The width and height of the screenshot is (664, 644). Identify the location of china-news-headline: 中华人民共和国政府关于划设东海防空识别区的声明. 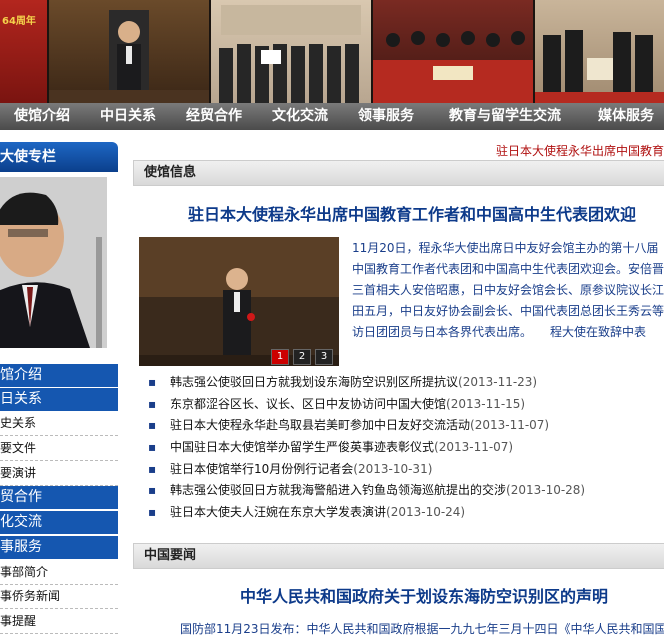
(424, 595).